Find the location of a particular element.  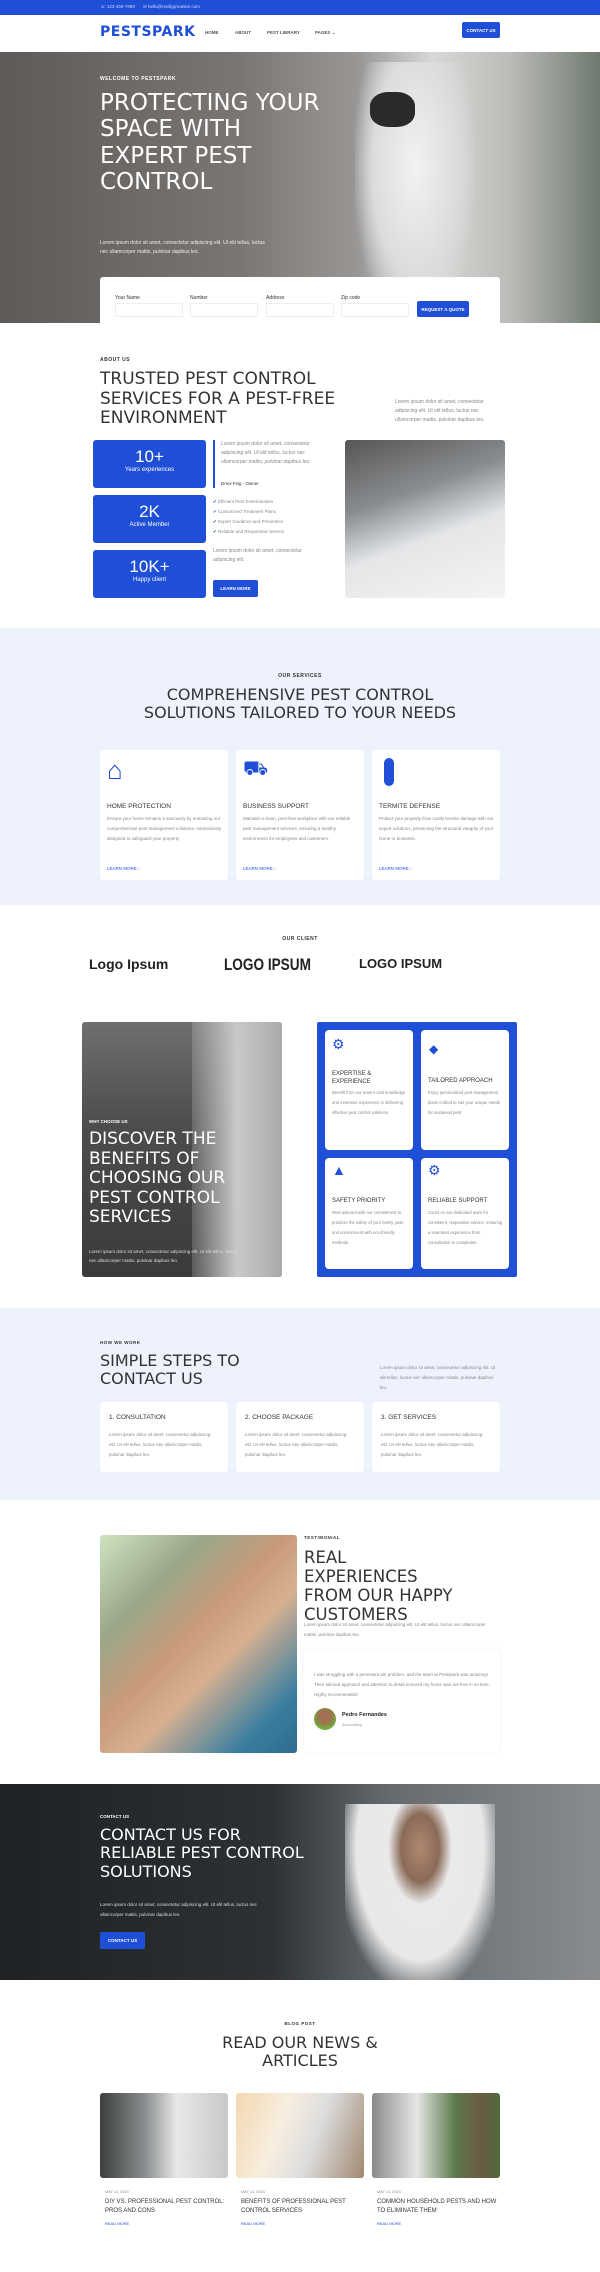

blog-eyebrow: BLOG POST is located at coordinates (300, 2023).